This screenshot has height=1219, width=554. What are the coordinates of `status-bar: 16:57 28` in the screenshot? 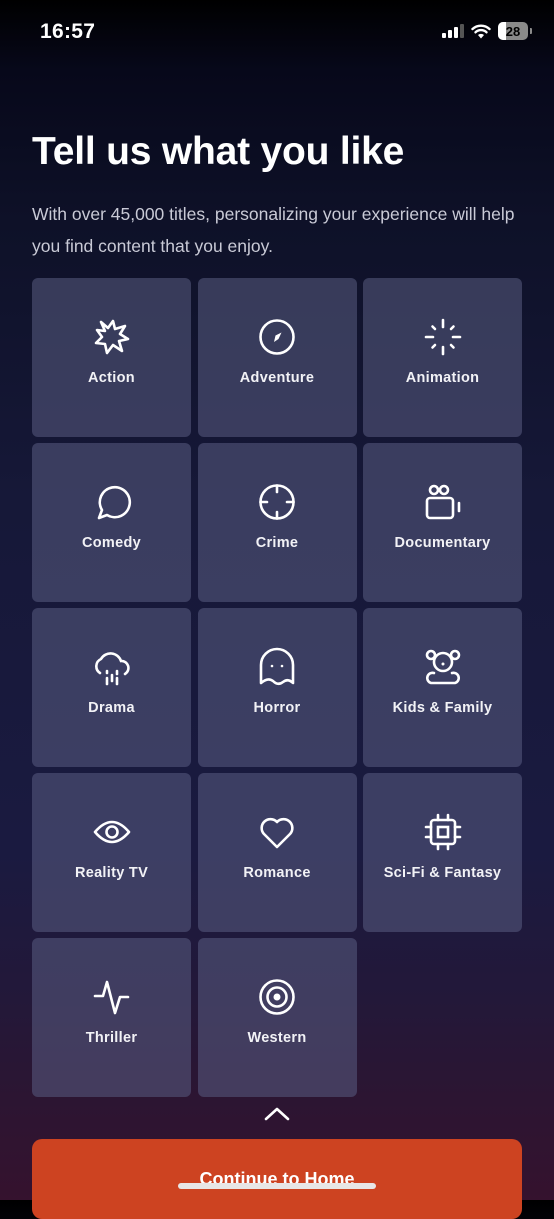 It's located at (277, 32).